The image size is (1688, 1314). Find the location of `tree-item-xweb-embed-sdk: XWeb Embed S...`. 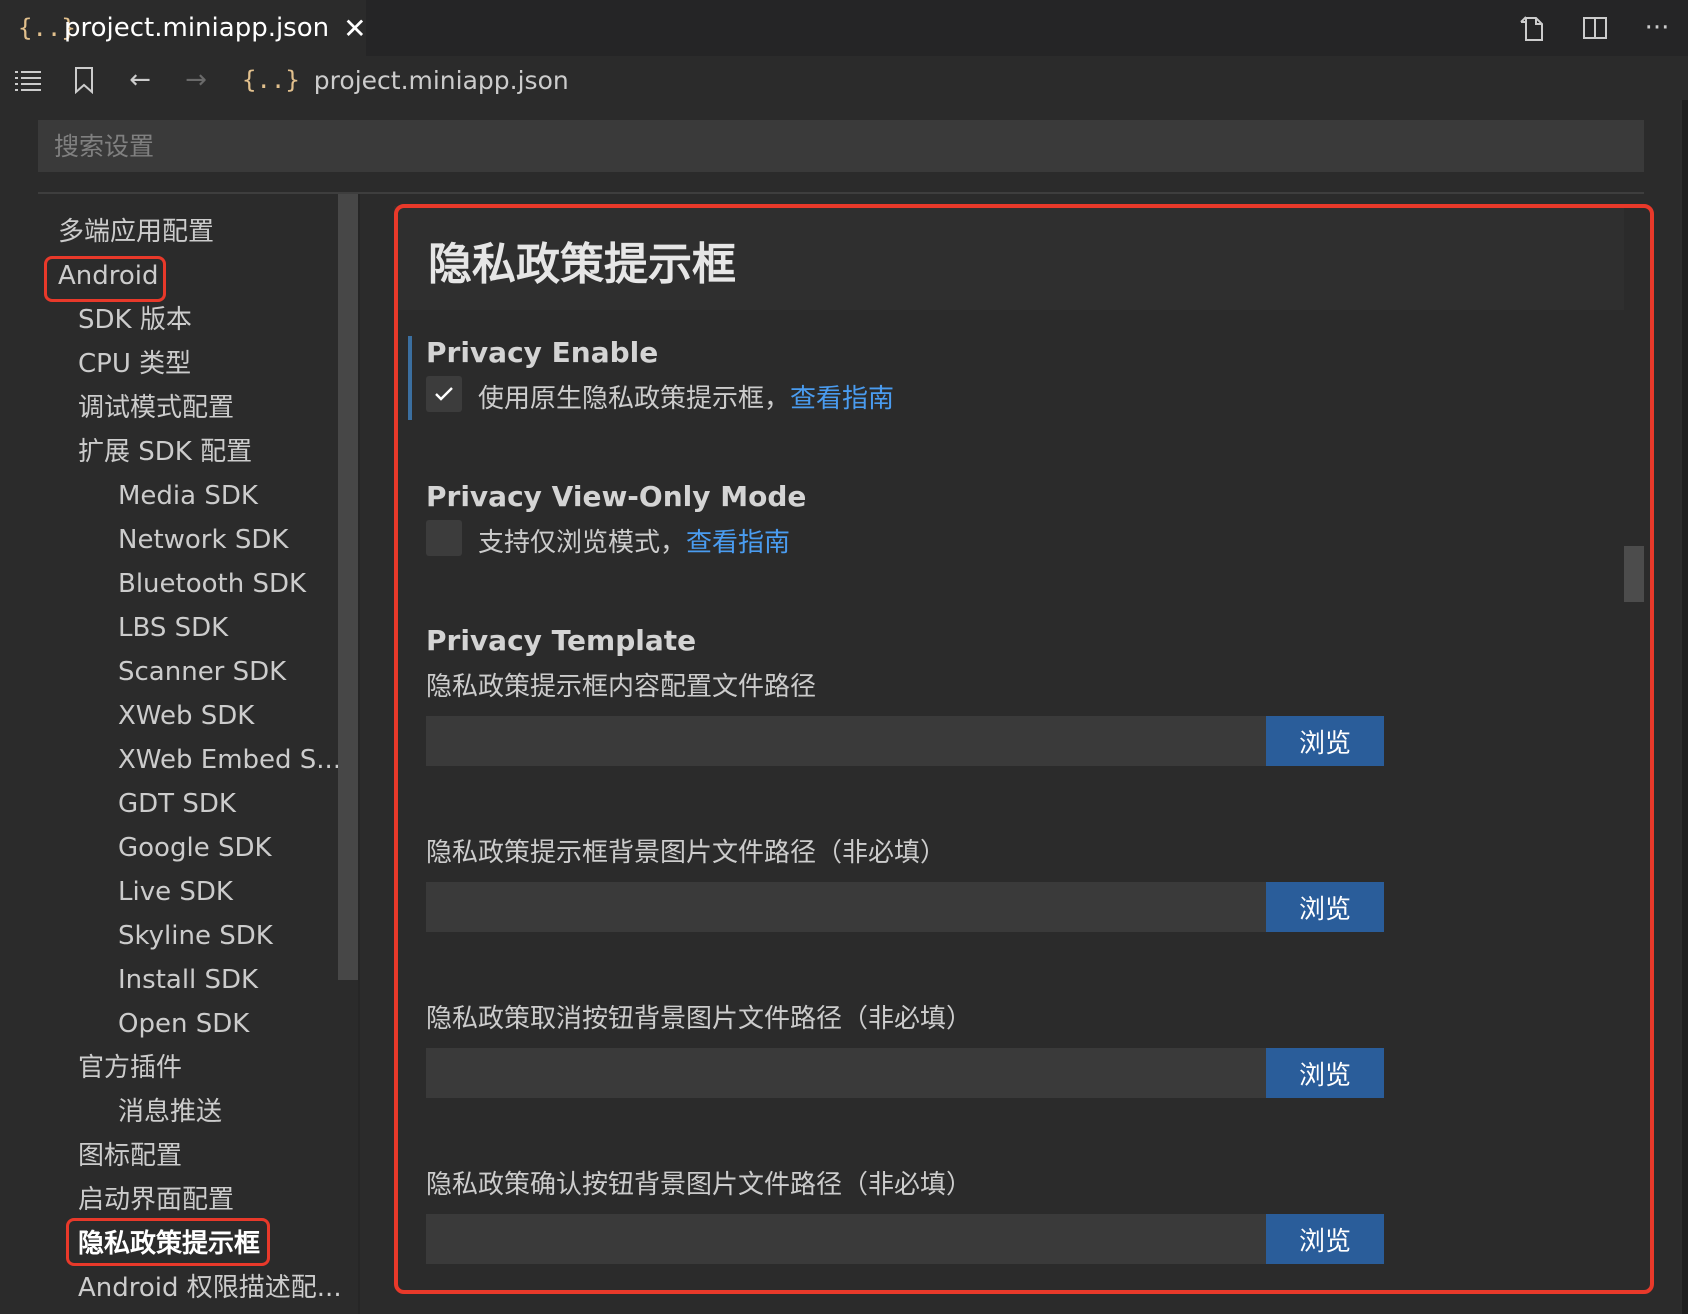

tree-item-xweb-embed-sdk: XWeb Embed S... is located at coordinates (229, 760).